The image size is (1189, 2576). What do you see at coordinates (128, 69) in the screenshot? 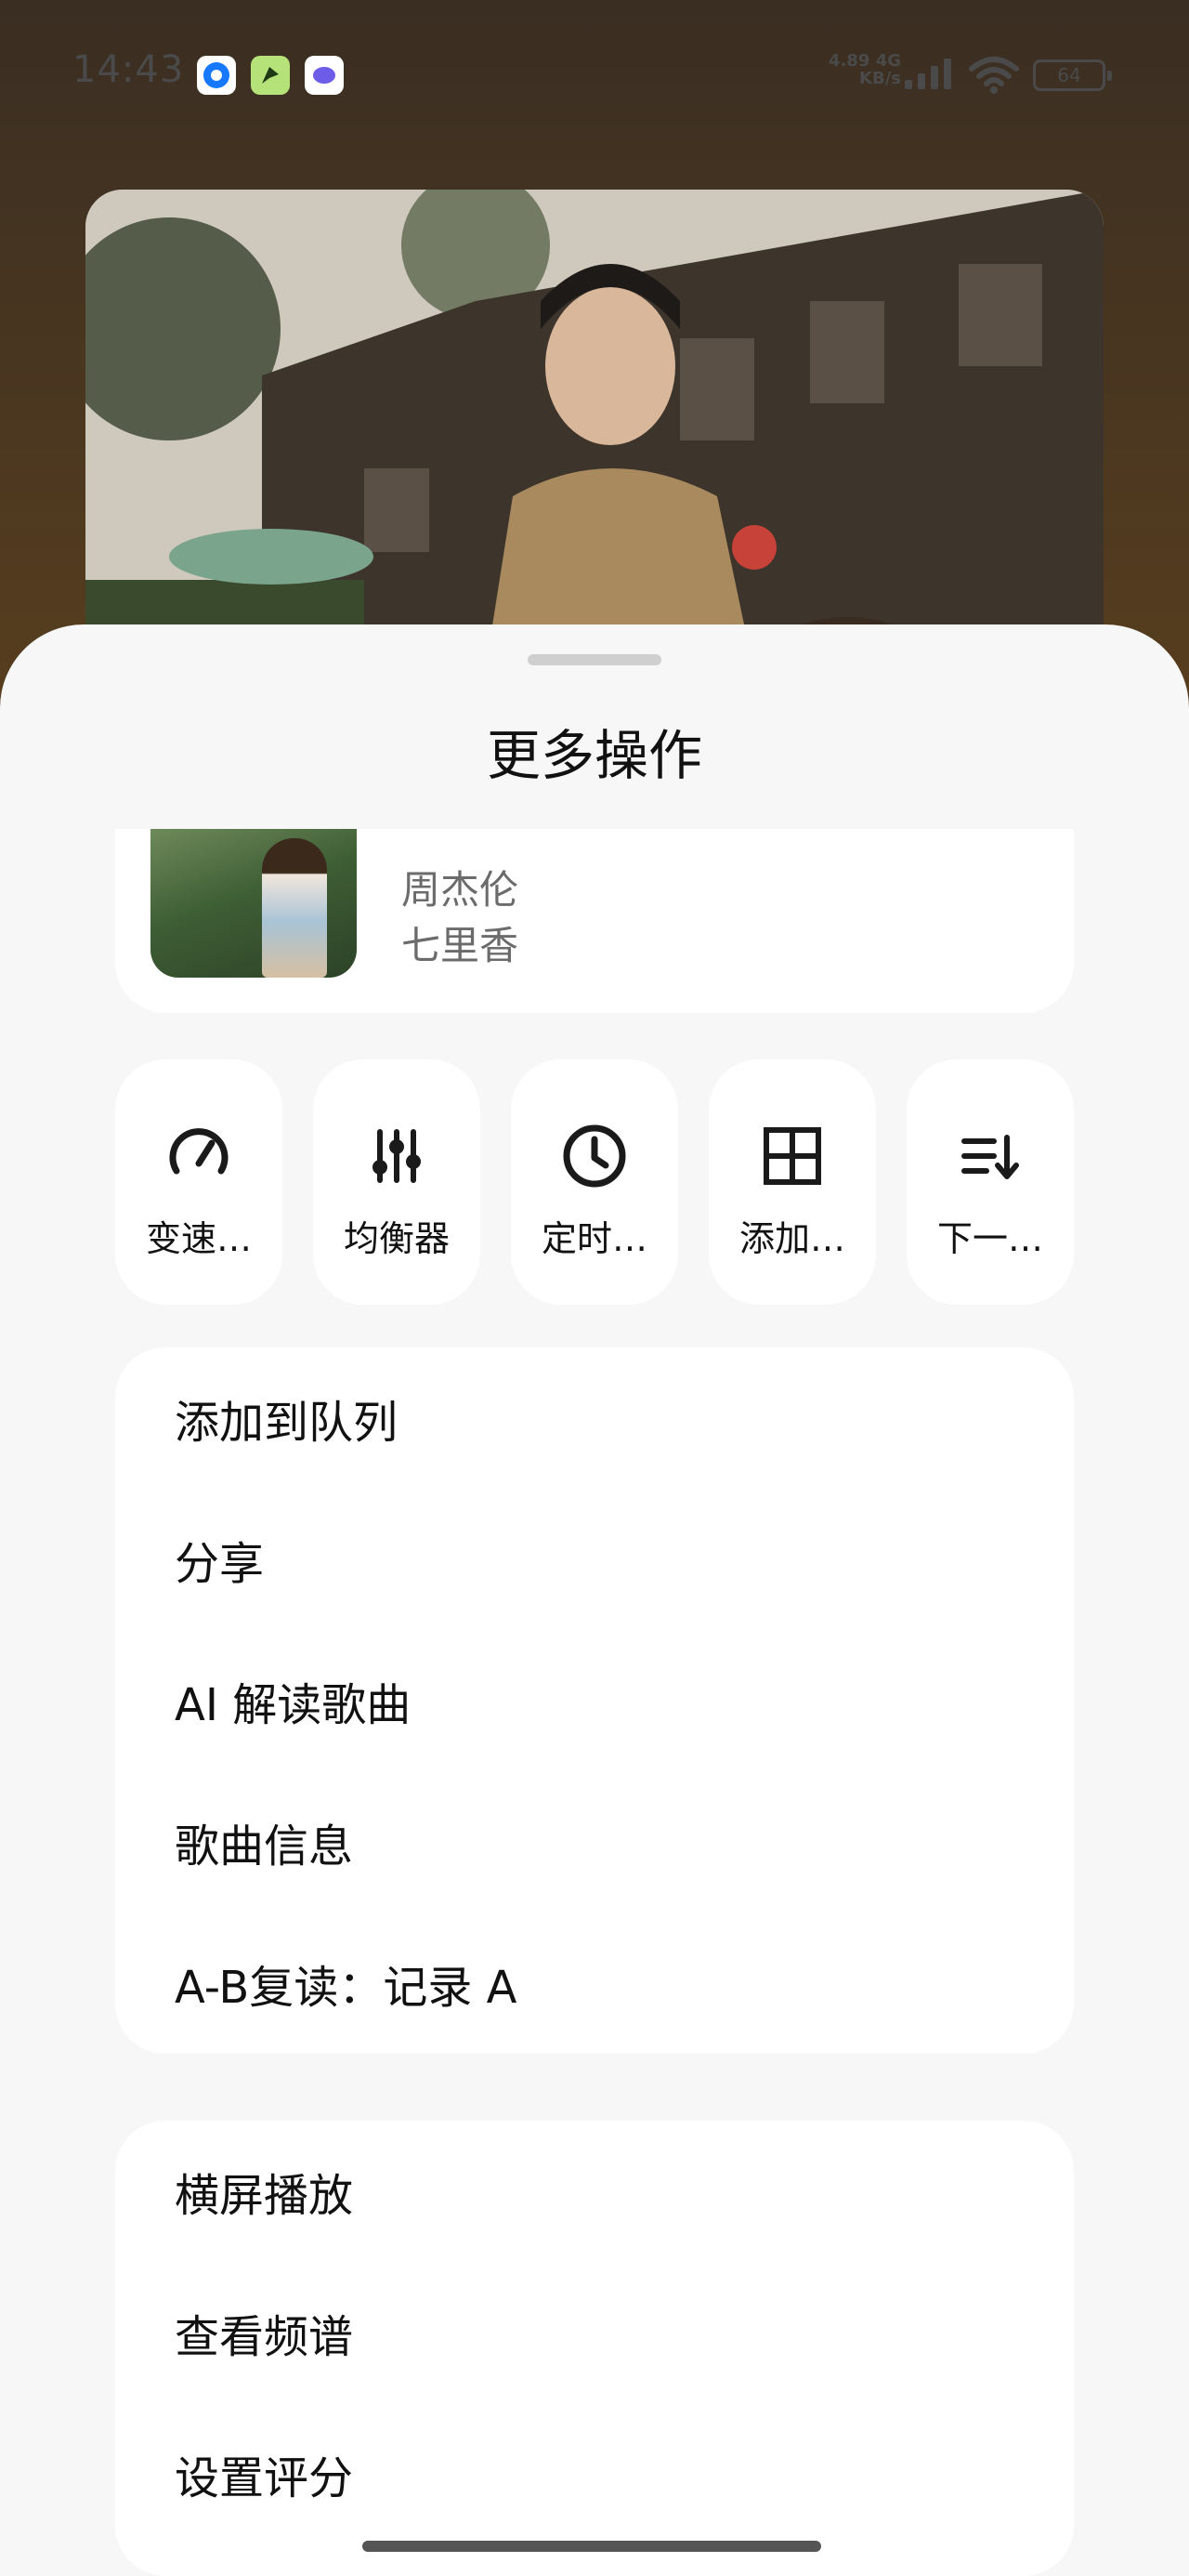
I see `status-time: 14:43` at bounding box center [128, 69].